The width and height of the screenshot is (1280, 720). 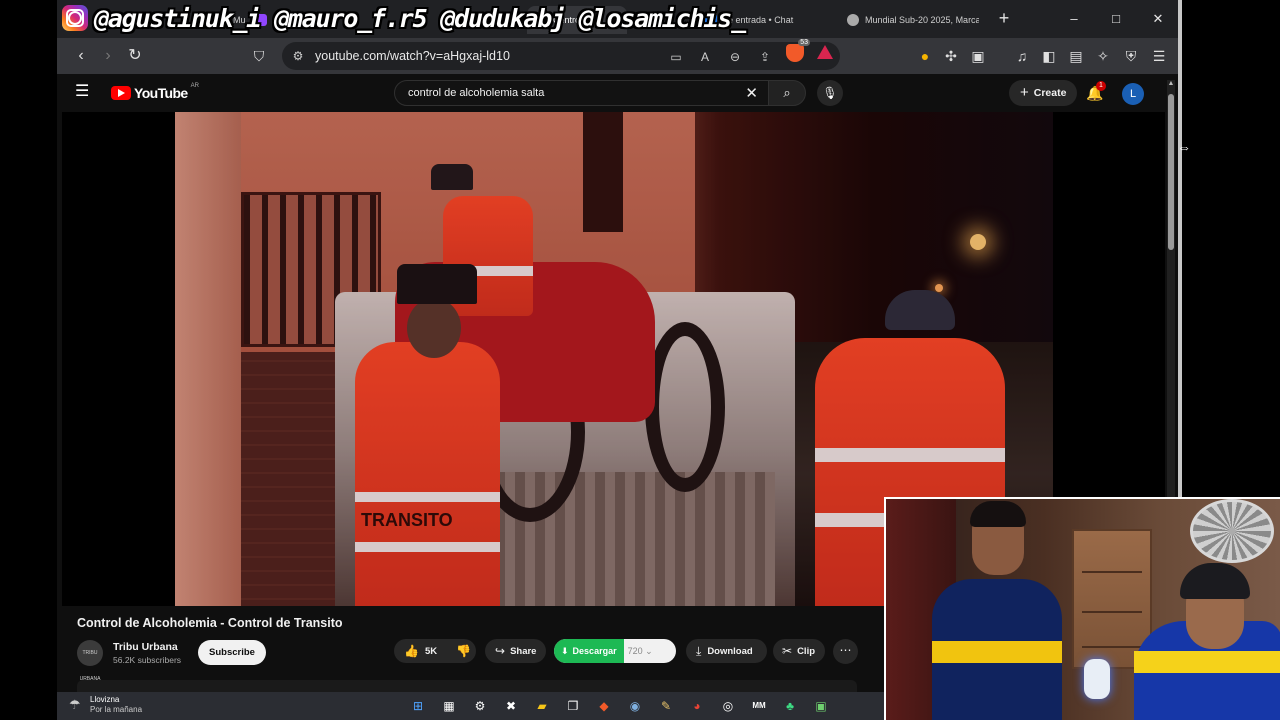 I want to click on youtube-logo: YouTube AR, so click(x=155, y=92).